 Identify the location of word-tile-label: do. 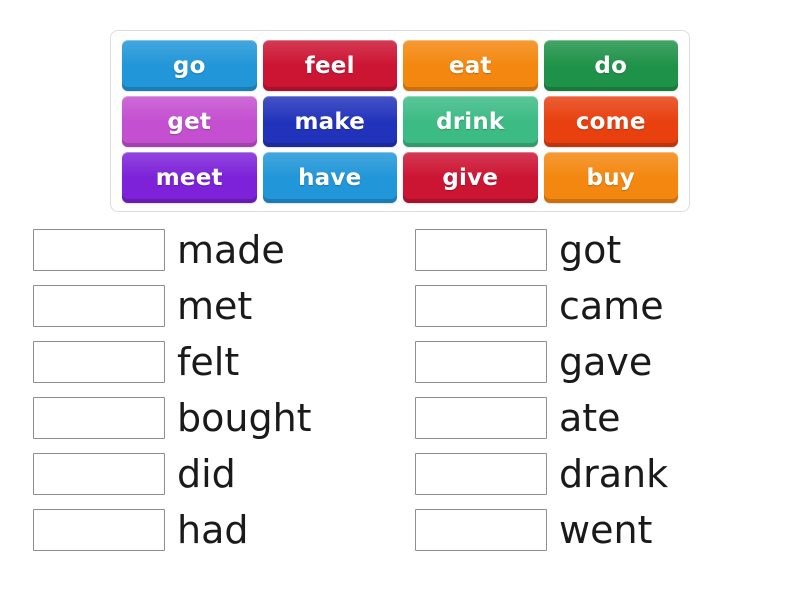
(611, 65).